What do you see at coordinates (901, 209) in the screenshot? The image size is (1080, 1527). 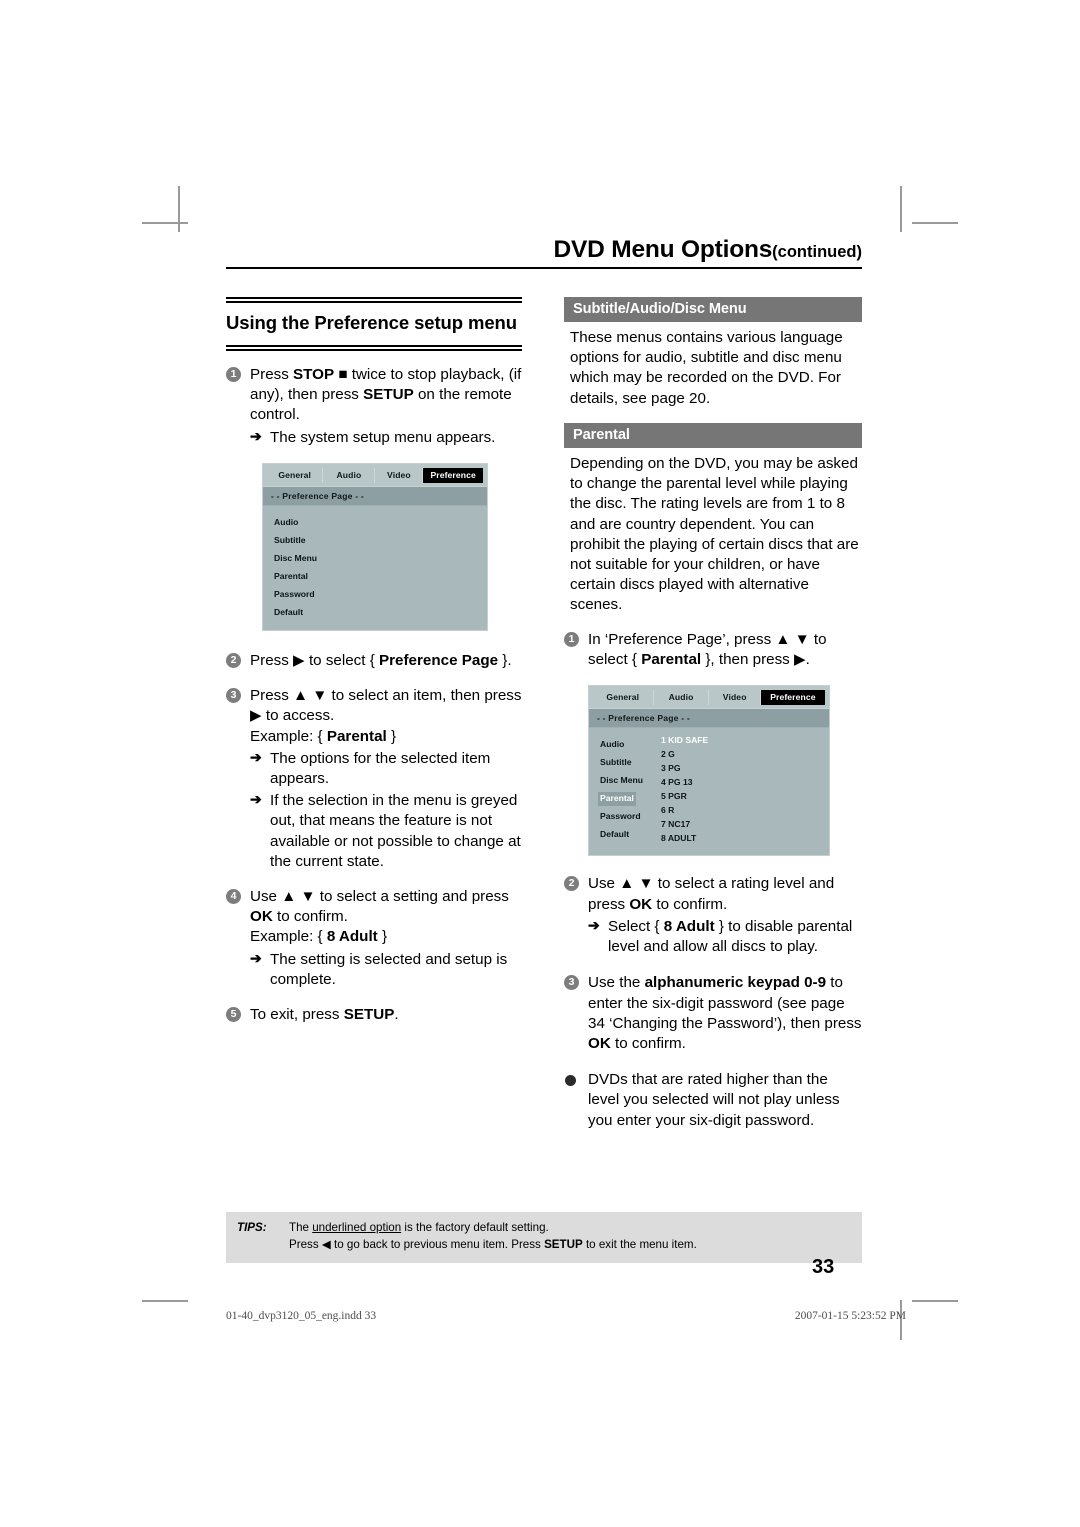 I see `crop-mark-top-right-vertical` at bounding box center [901, 209].